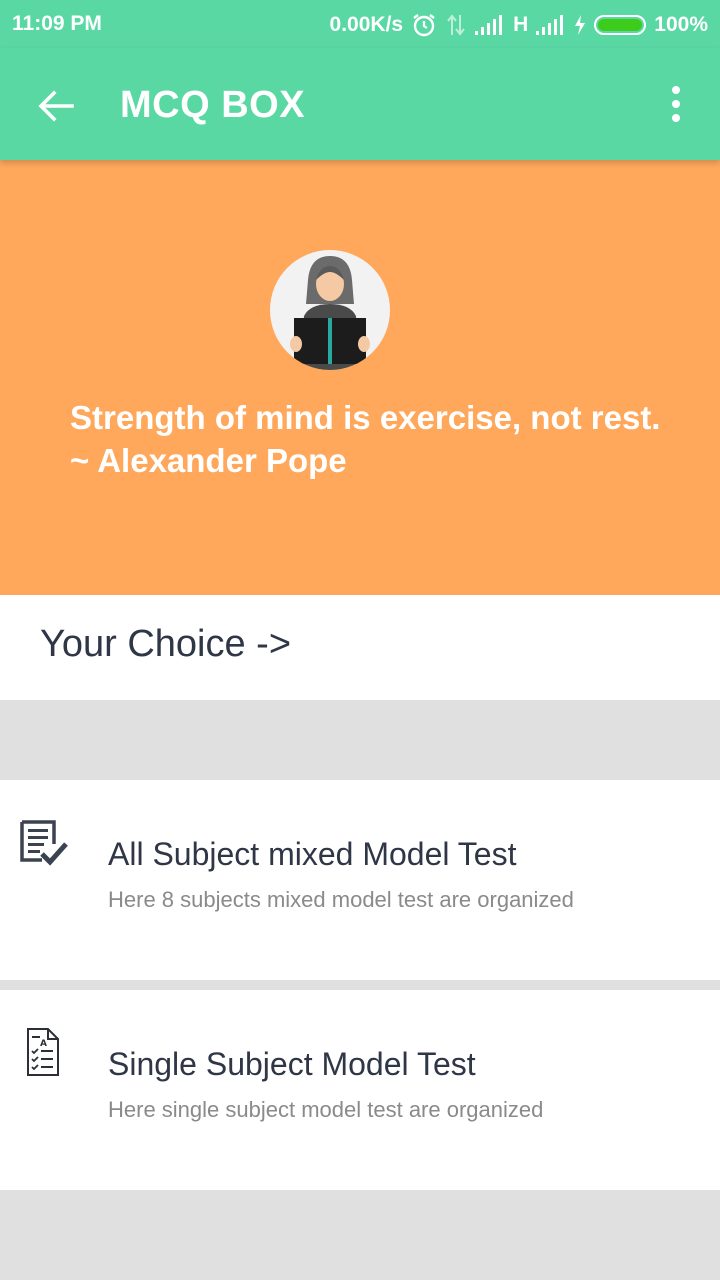  What do you see at coordinates (213, 105) in the screenshot?
I see `app-title: MCQ BOX` at bounding box center [213, 105].